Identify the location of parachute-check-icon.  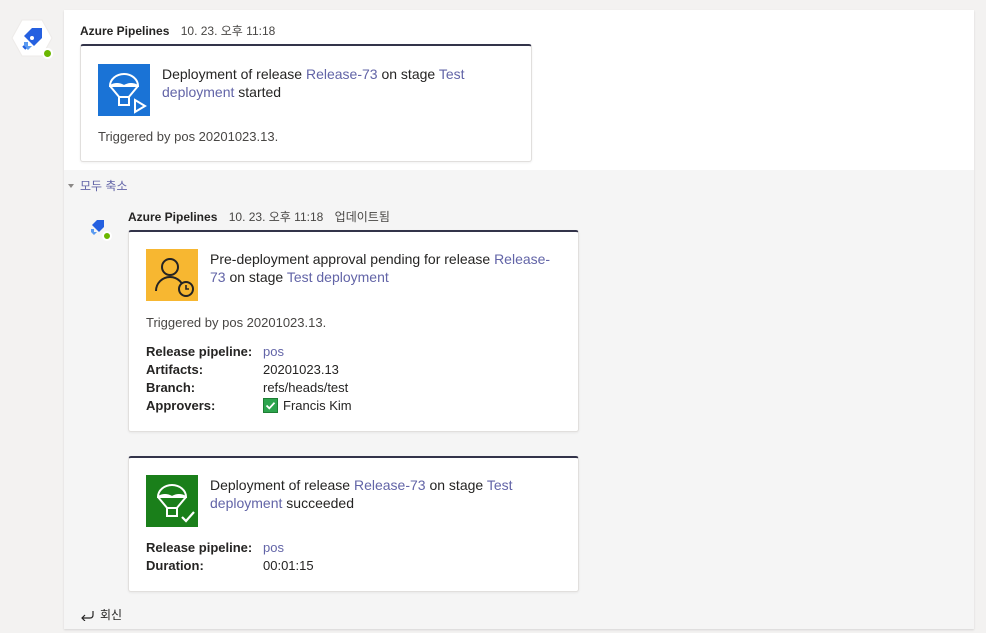
(172, 501).